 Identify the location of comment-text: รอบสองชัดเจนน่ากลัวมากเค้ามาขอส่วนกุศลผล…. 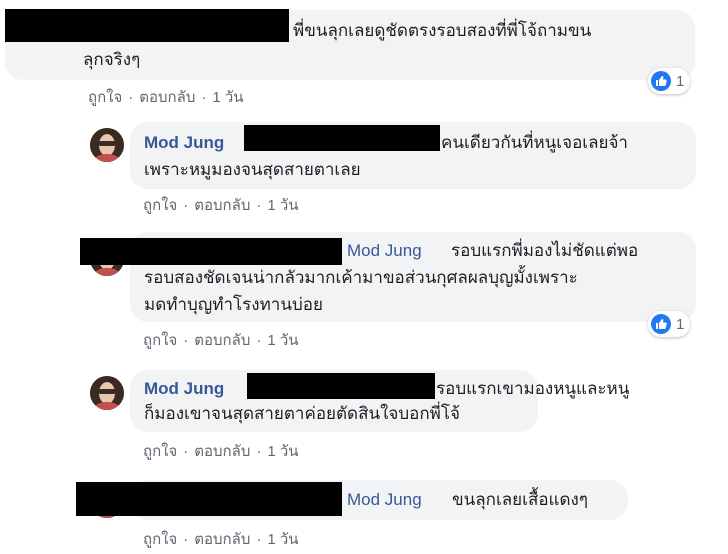
(361, 277).